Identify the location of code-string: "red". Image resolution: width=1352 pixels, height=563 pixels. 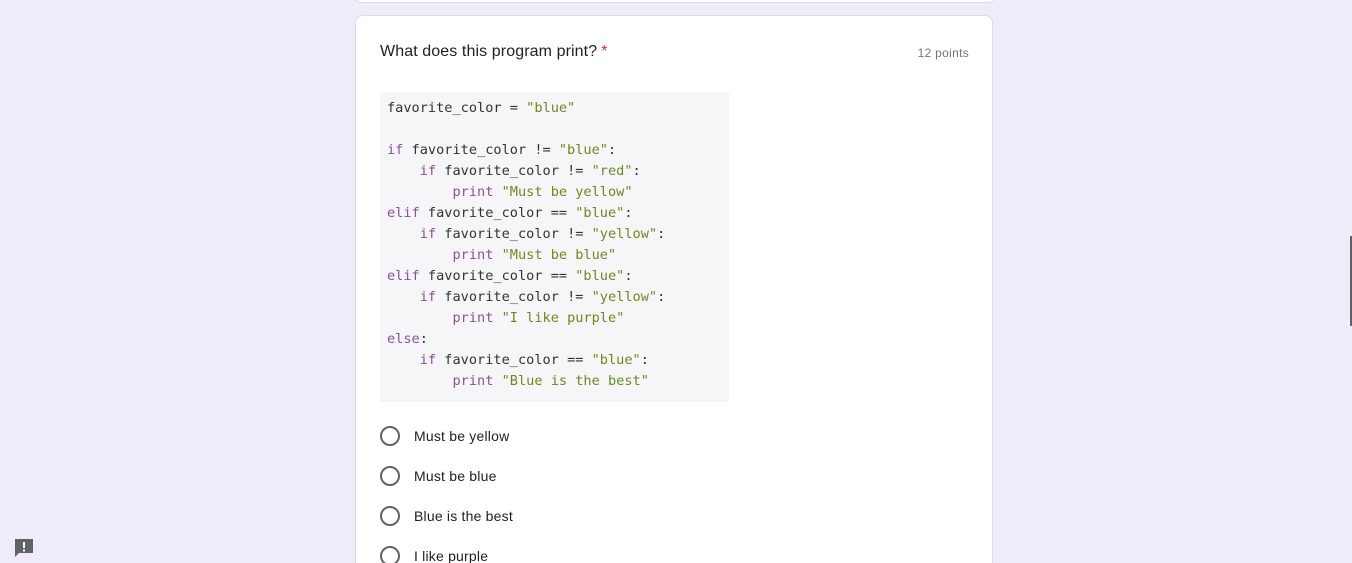
(612, 171).